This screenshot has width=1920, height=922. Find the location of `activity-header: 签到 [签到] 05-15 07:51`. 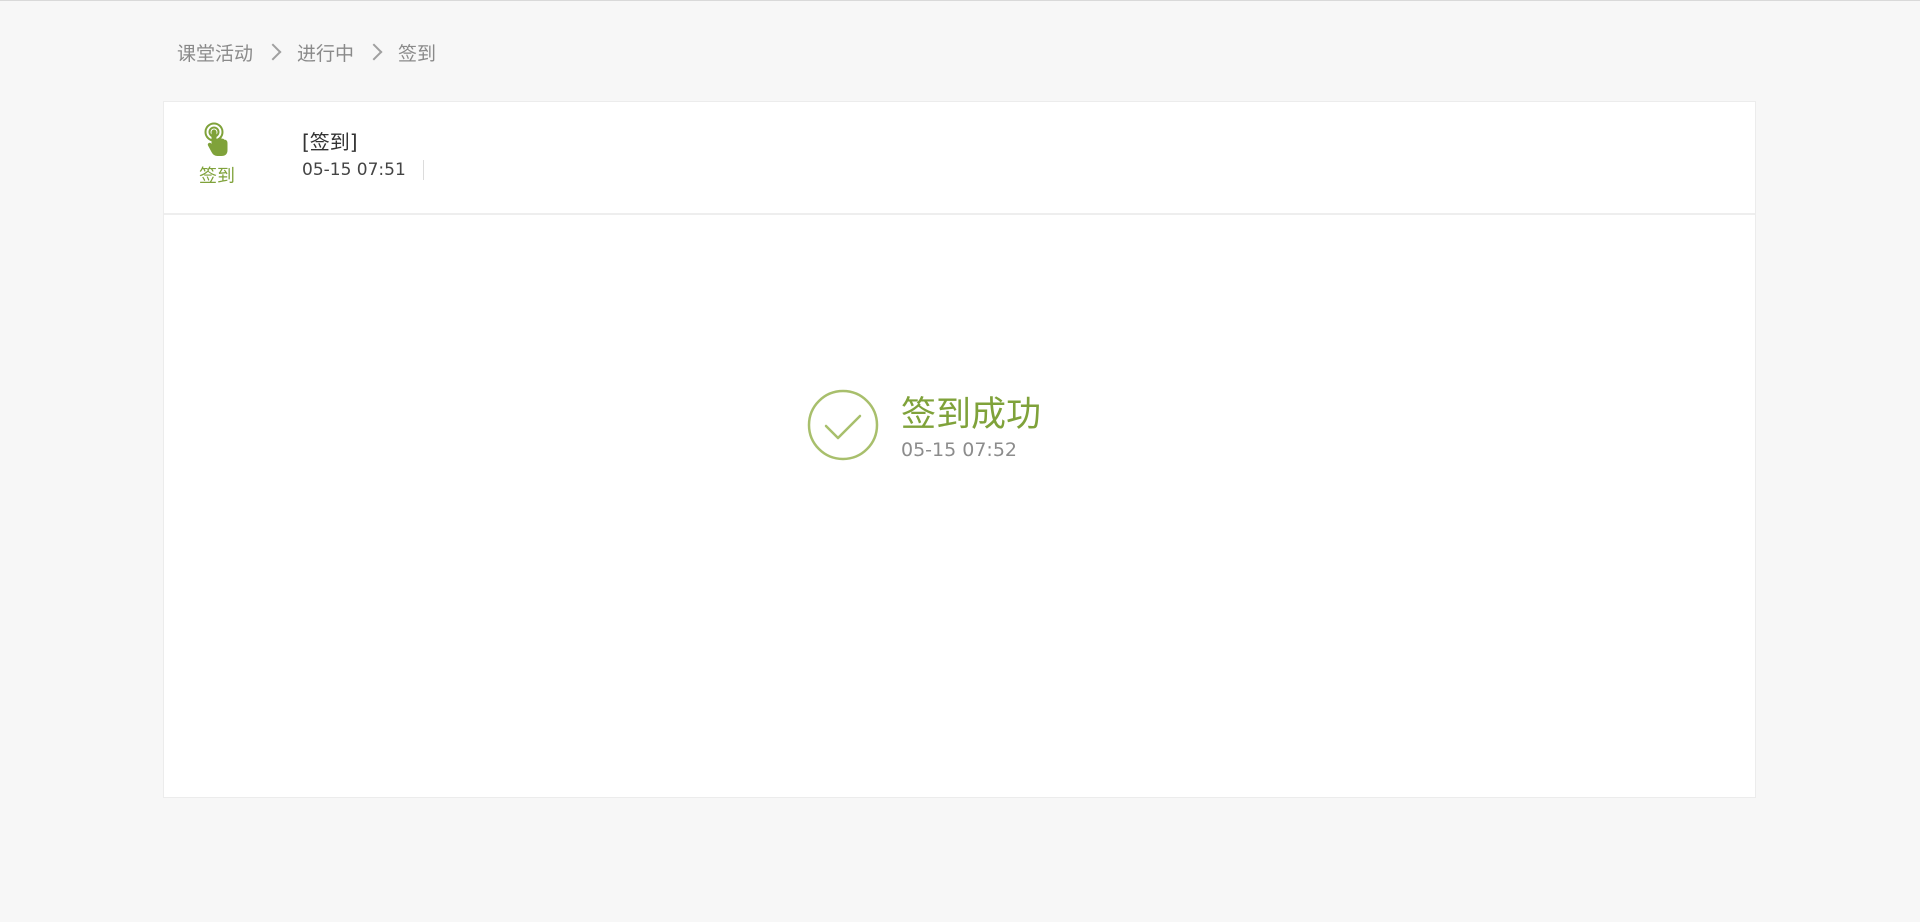

activity-header: 签到 [签到] 05-15 07:51 is located at coordinates (959, 158).